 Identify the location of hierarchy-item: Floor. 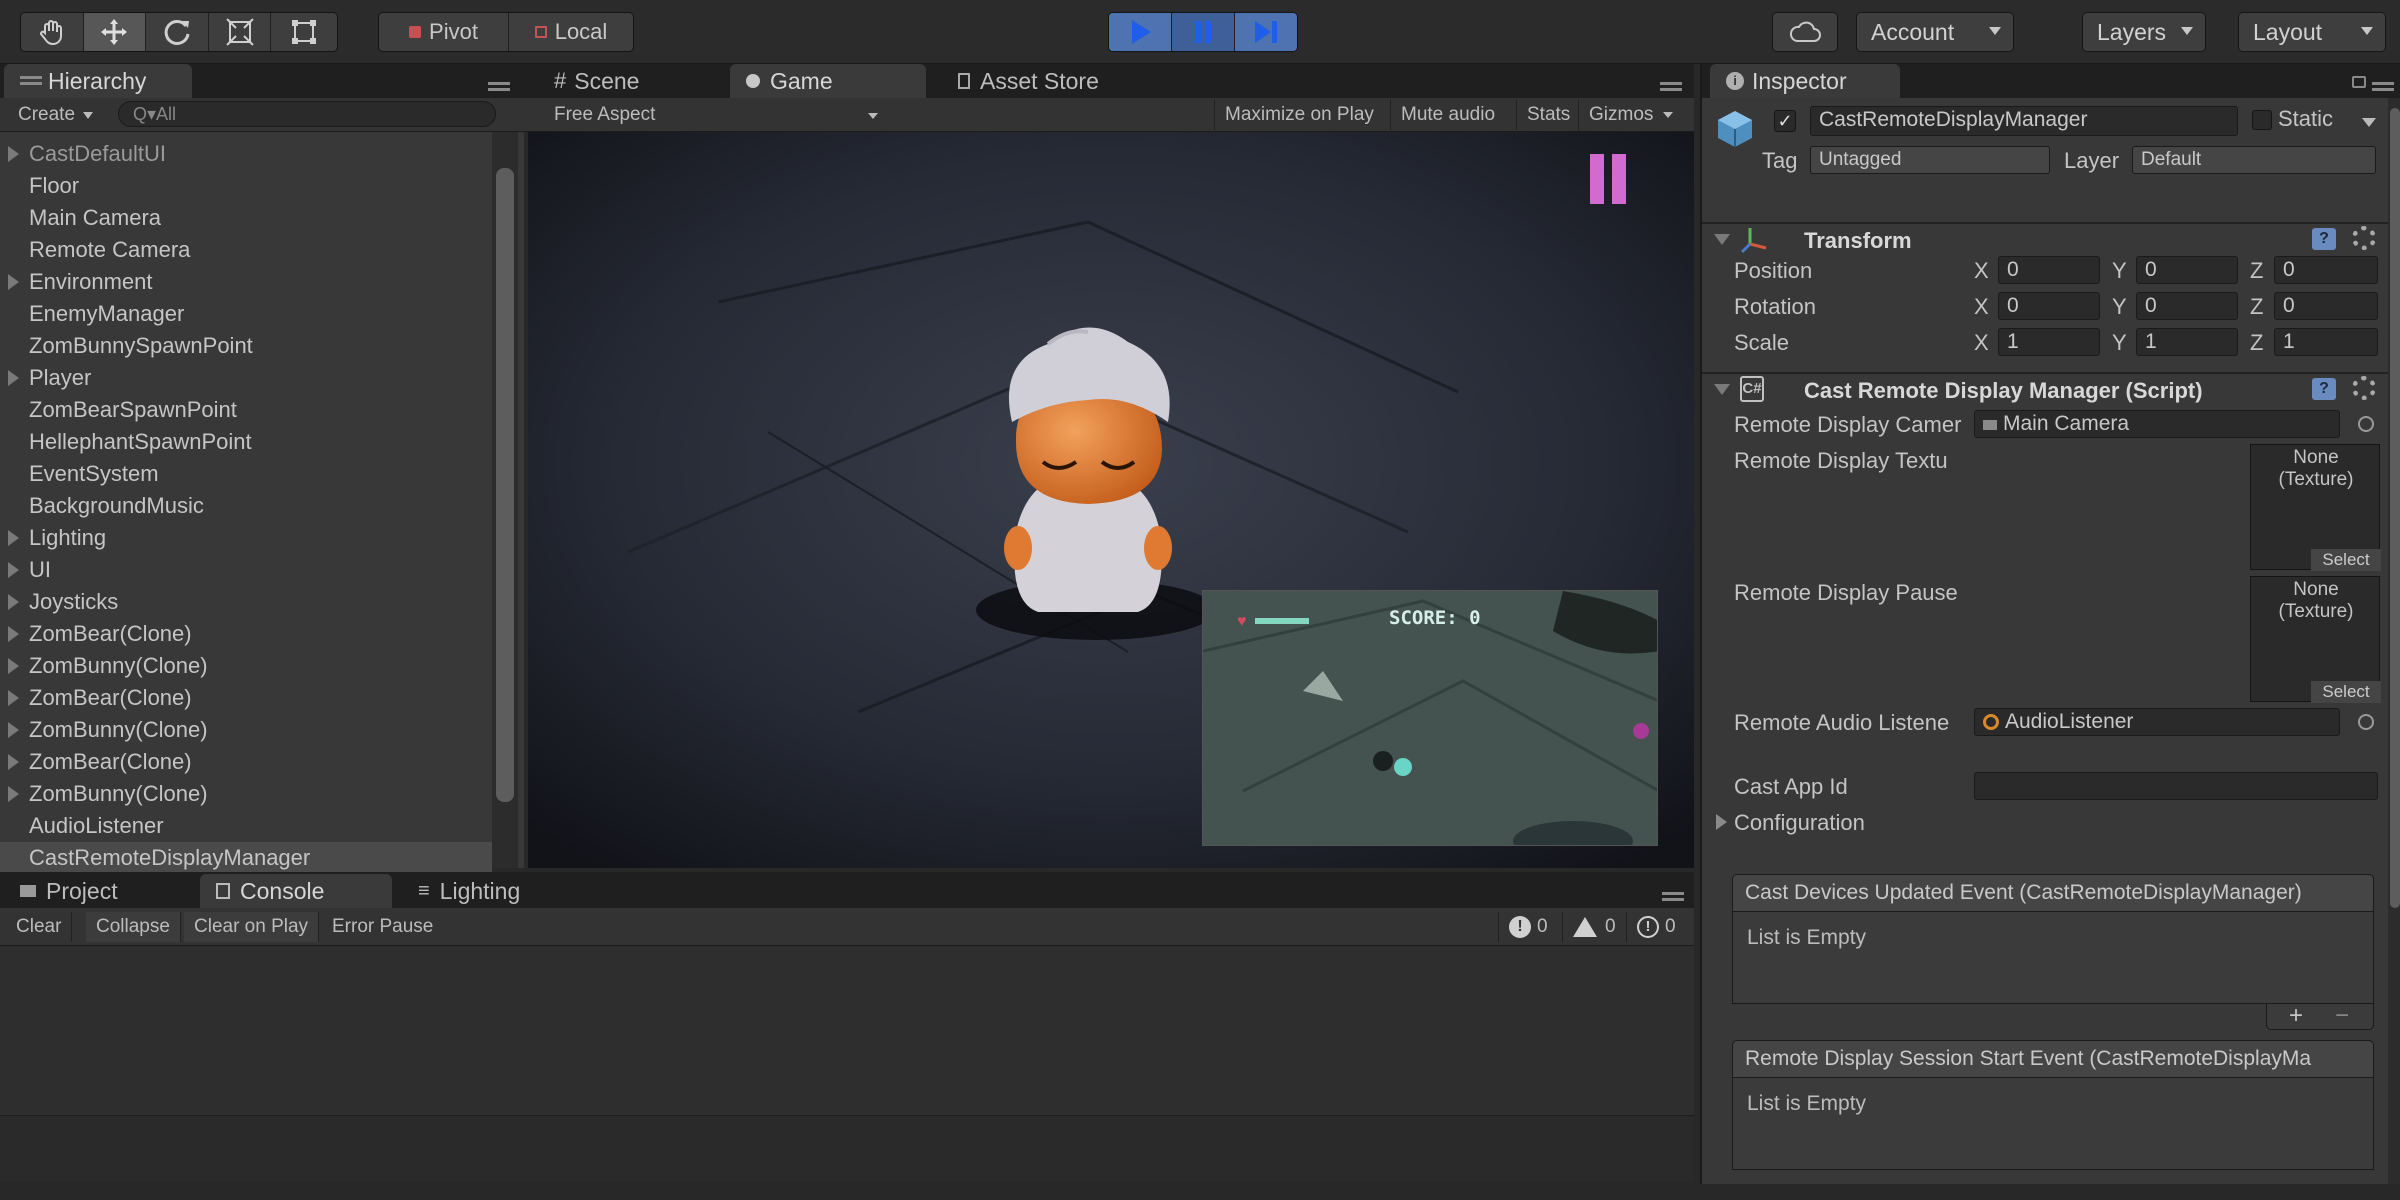
(54, 186).